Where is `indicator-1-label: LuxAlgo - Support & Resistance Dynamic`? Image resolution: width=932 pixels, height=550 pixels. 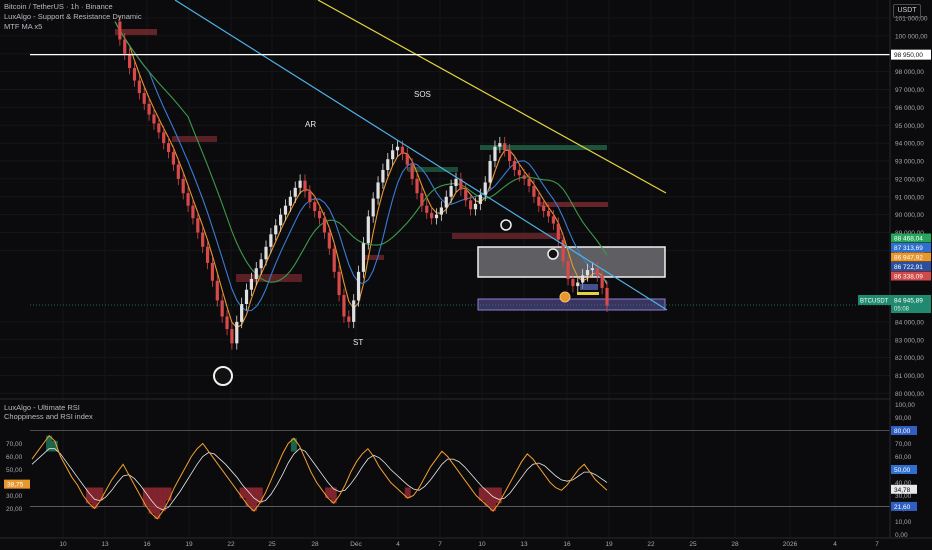 indicator-1-label: LuxAlgo - Support & Resistance Dynamic is located at coordinates (73, 16).